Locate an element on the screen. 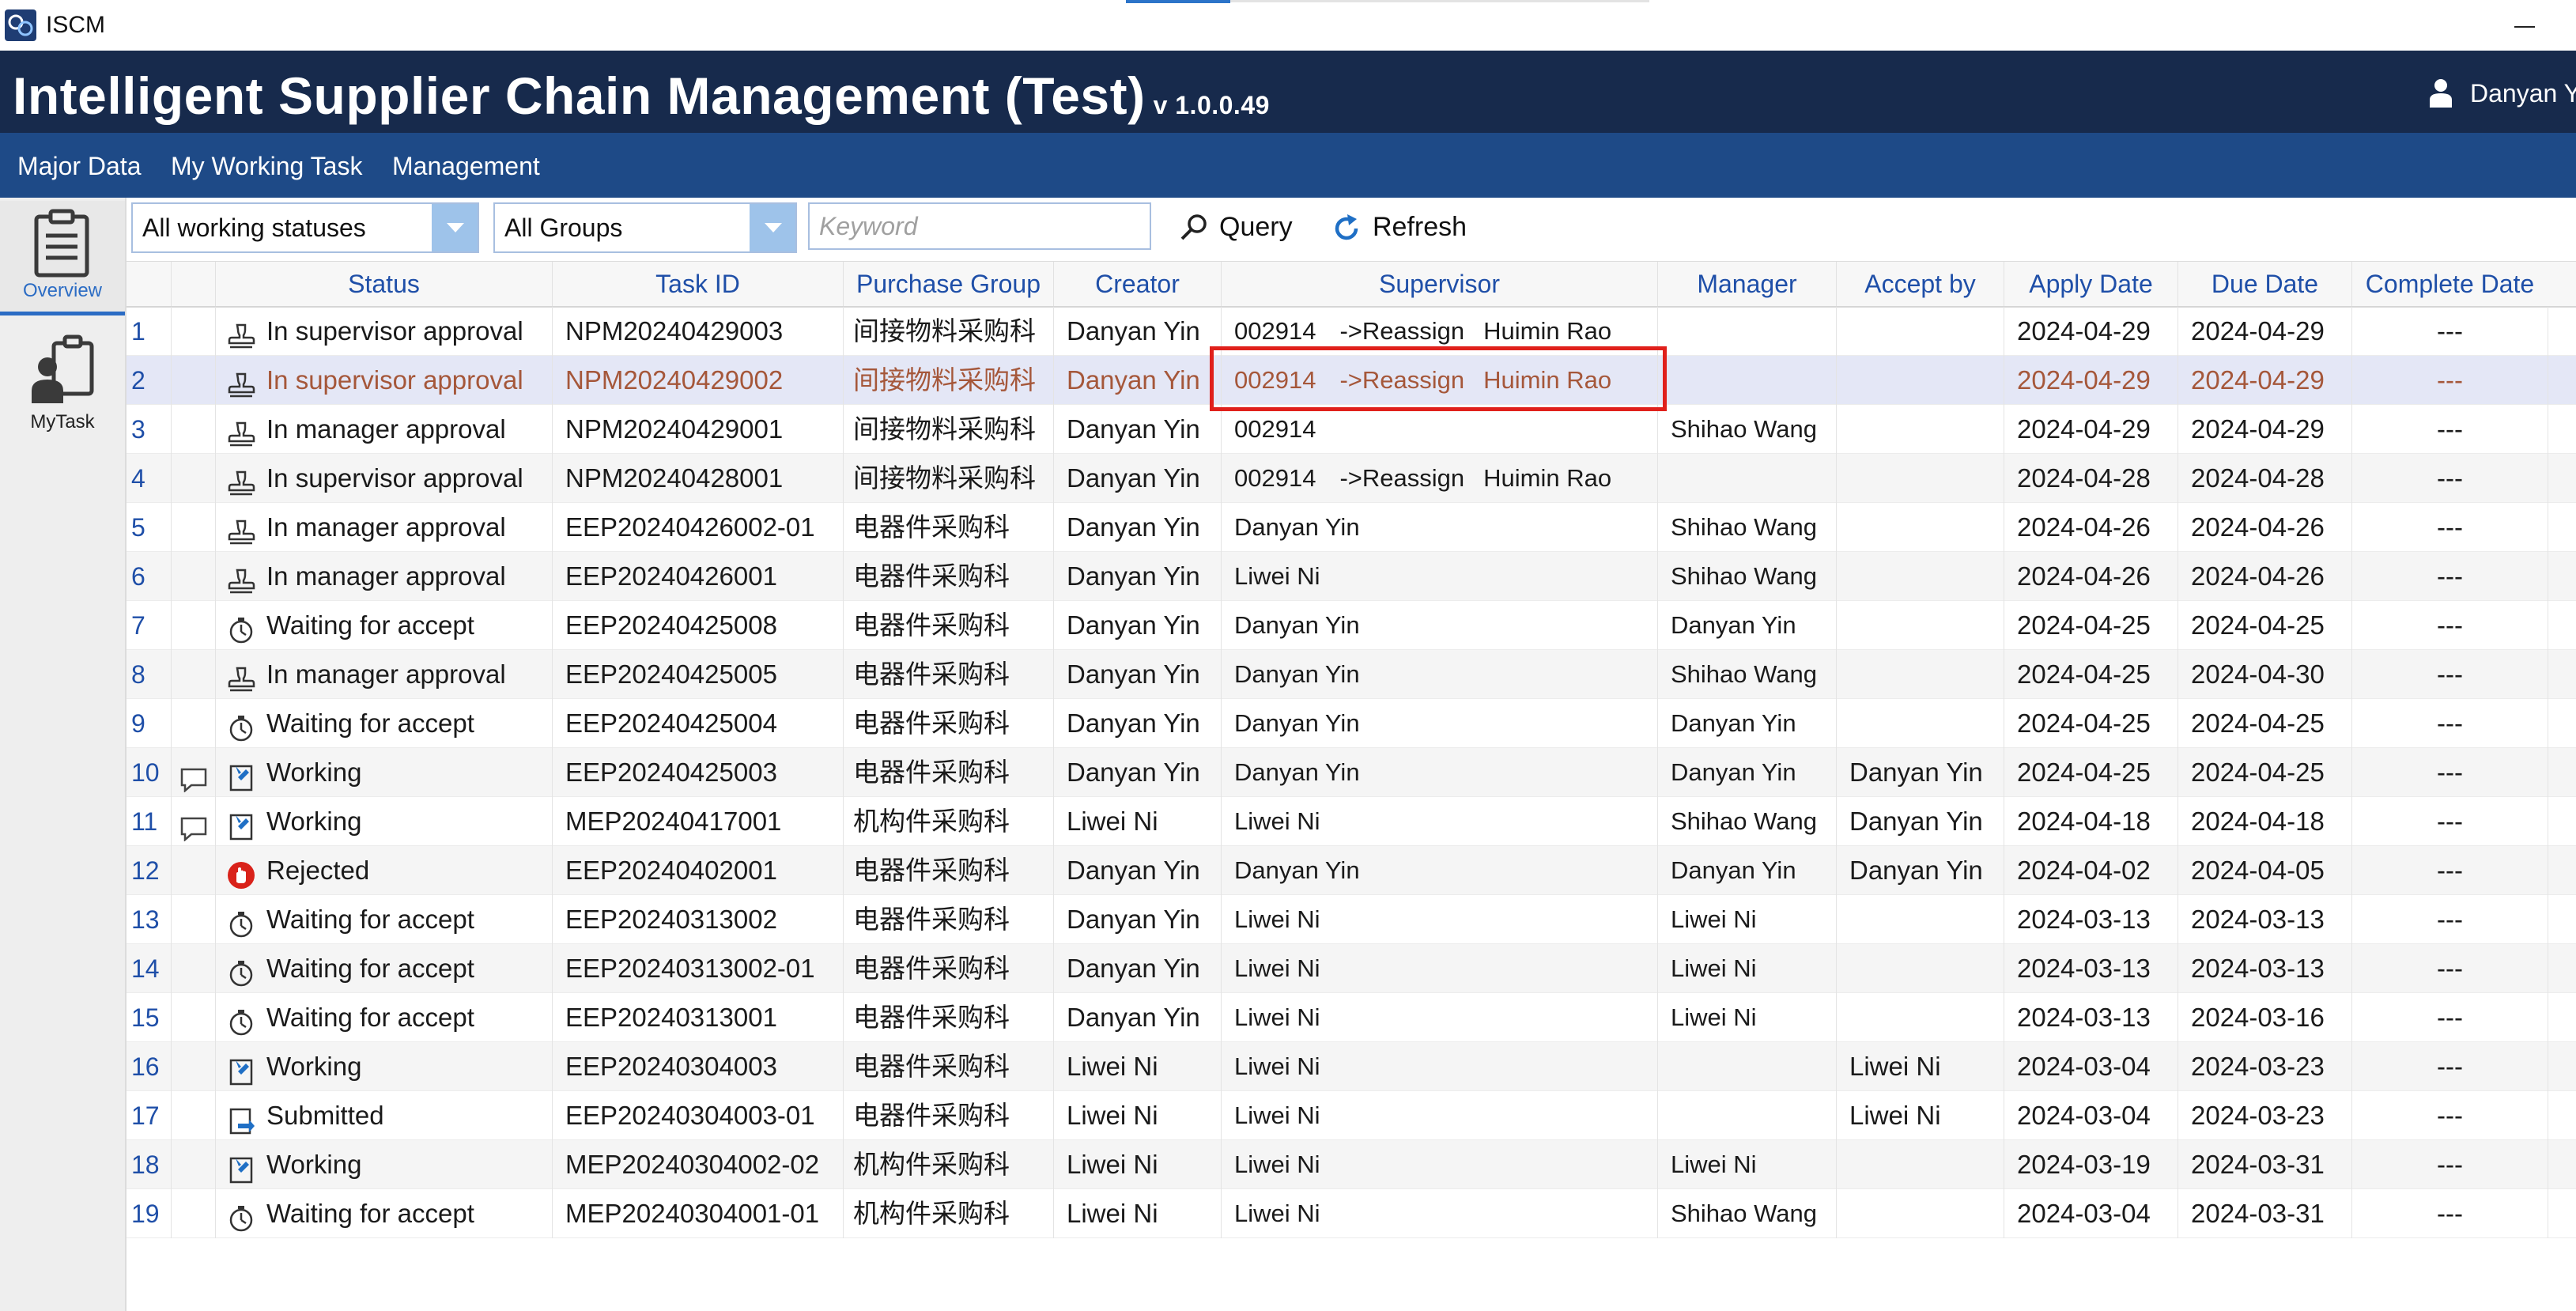 Image resolution: width=2576 pixels, height=1311 pixels. accept-by-cell is located at coordinates (1920, 1213).